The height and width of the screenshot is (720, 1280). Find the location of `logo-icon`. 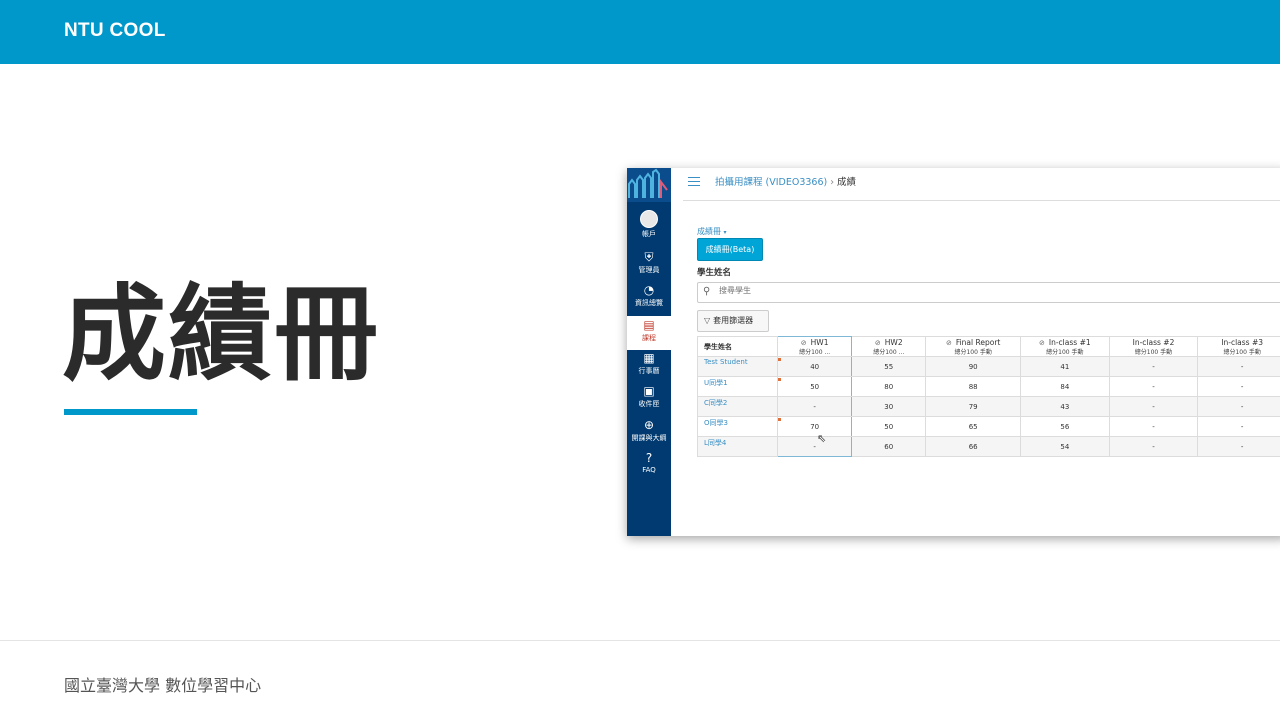

logo-icon is located at coordinates (648, 183).